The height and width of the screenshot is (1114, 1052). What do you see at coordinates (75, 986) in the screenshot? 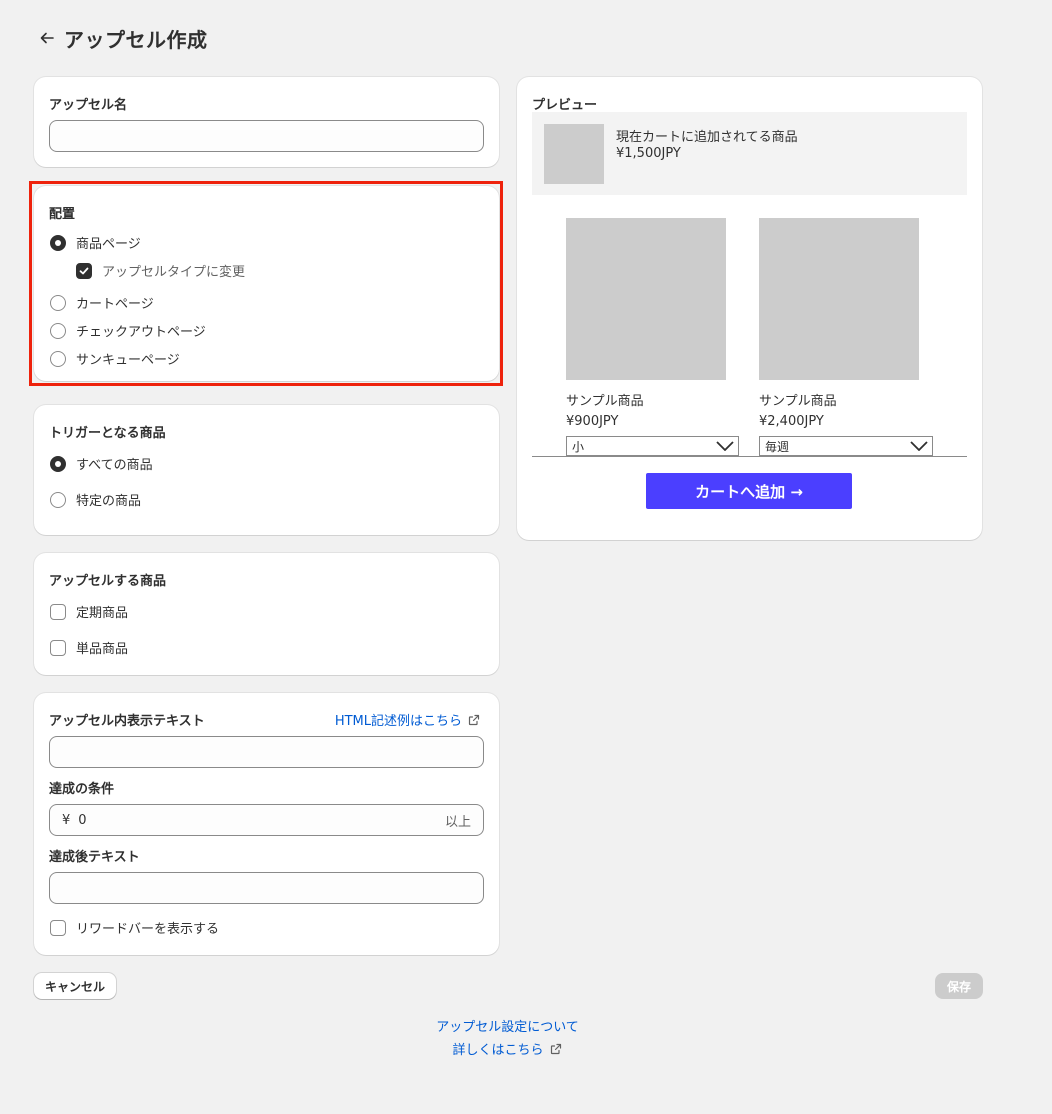
I see `cancel-button: キャンセル` at bounding box center [75, 986].